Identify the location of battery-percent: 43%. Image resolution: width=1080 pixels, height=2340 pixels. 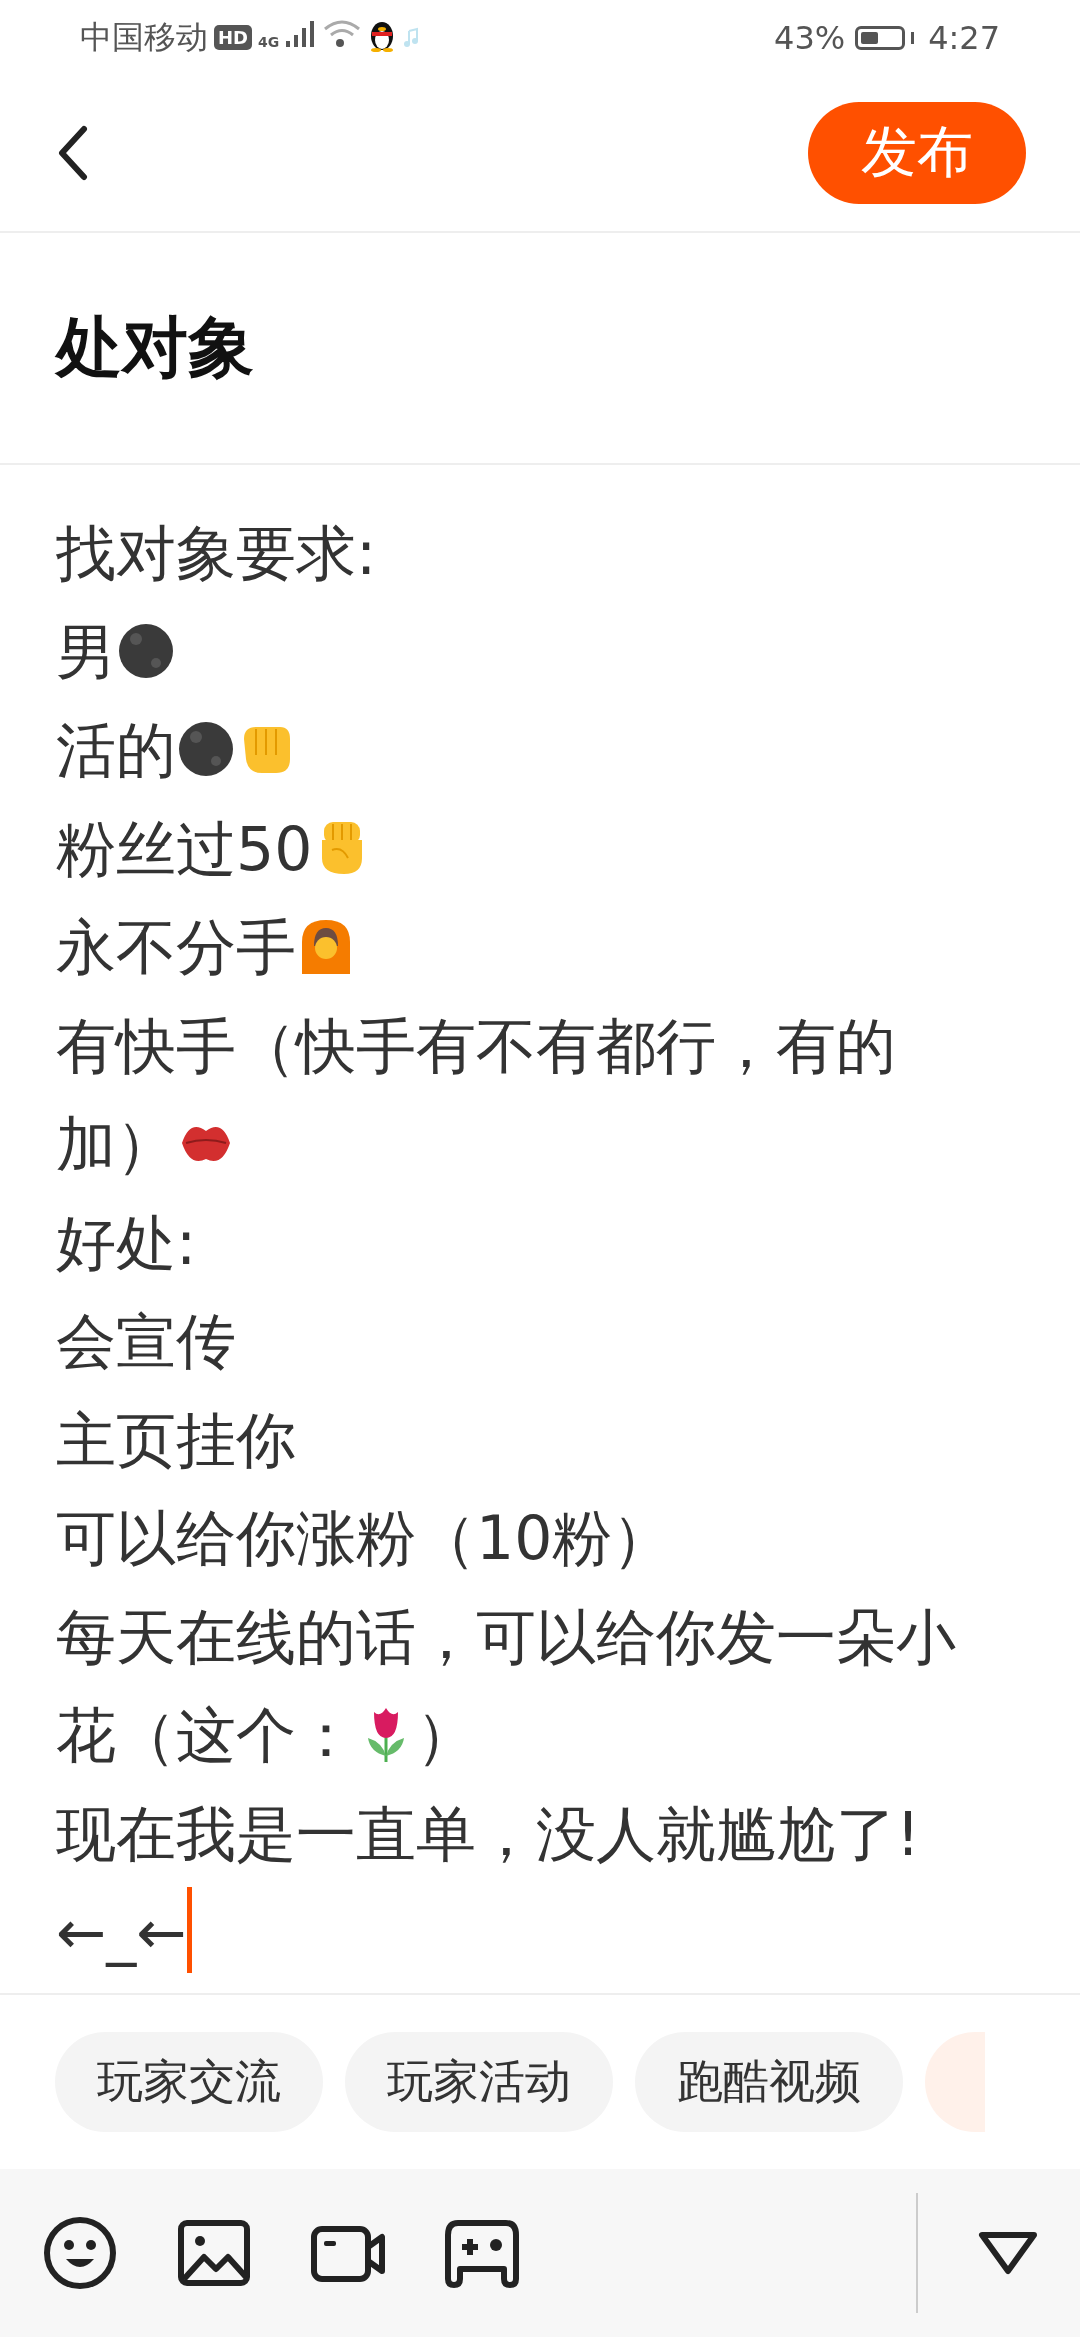
(810, 37).